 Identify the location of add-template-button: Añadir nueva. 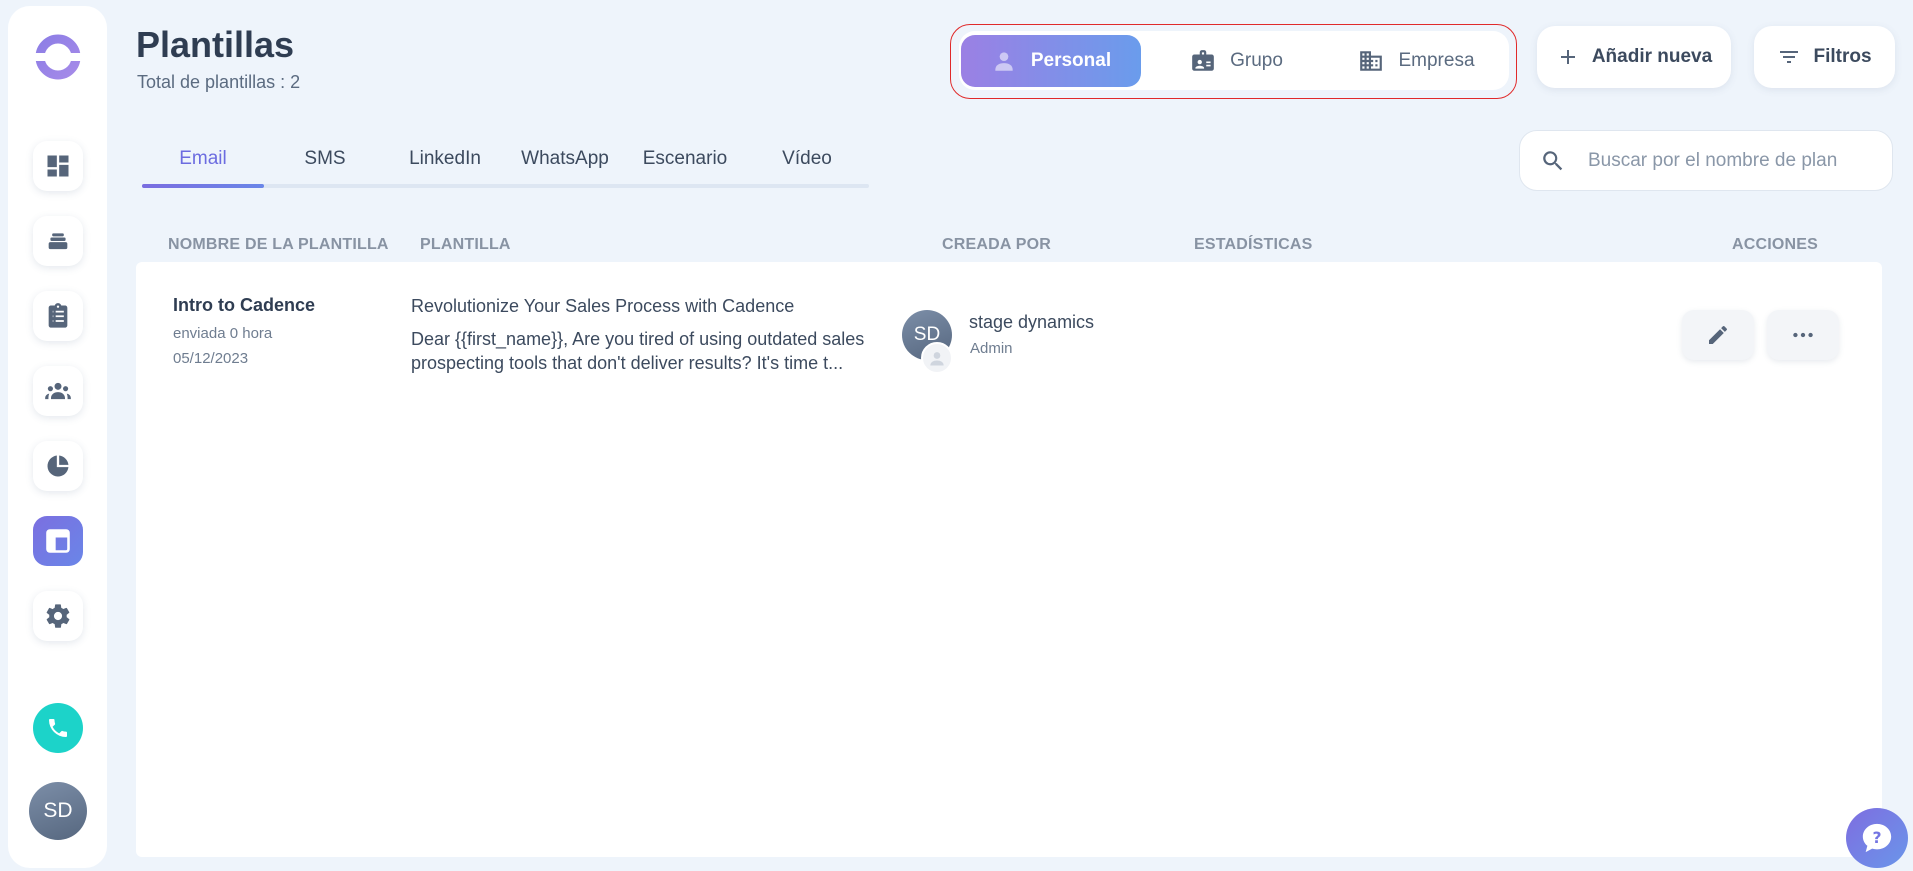
(1634, 57).